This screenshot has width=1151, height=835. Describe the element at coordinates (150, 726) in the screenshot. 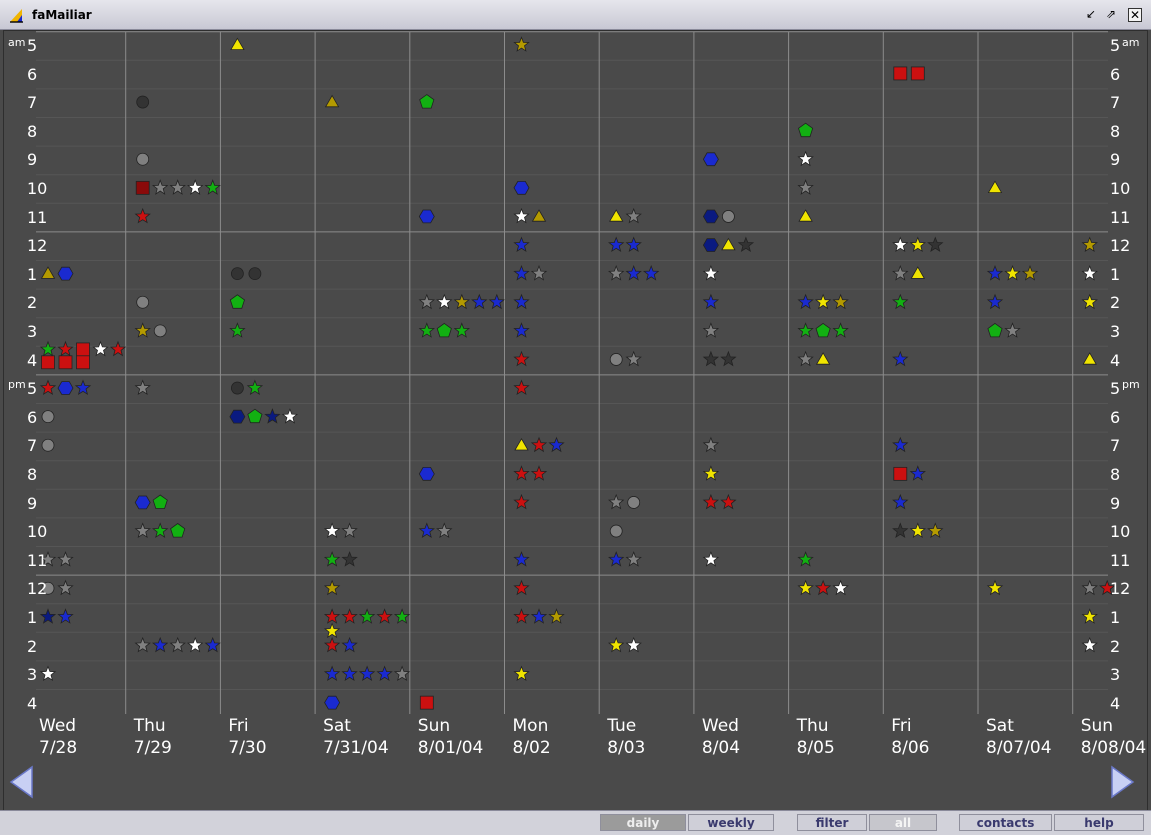

I see `day-name: Thu` at that location.